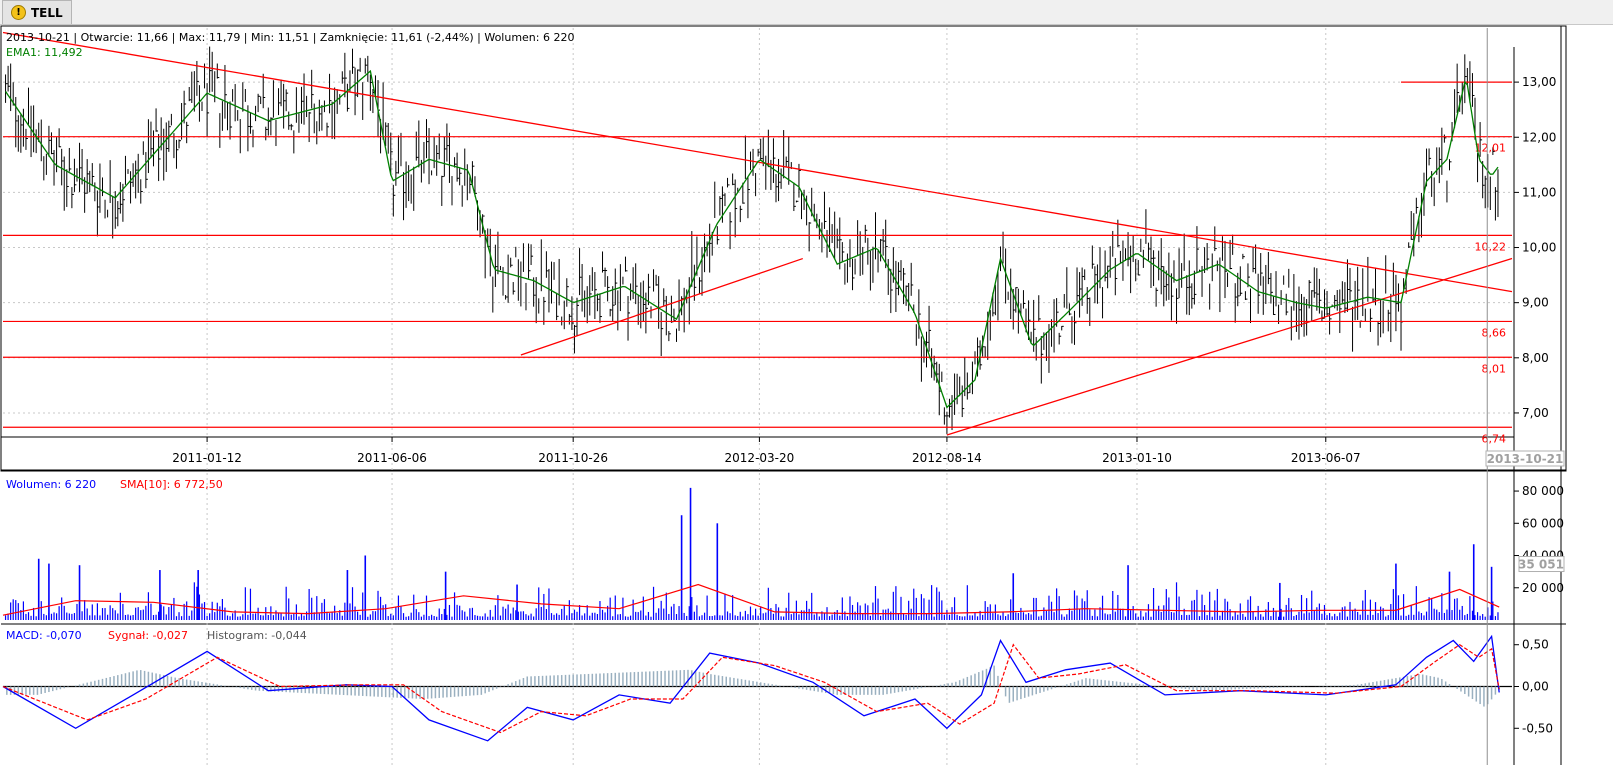  Describe the element at coordinates (1539, 137) in the screenshot. I see `y-tick-label: 12,00` at that location.